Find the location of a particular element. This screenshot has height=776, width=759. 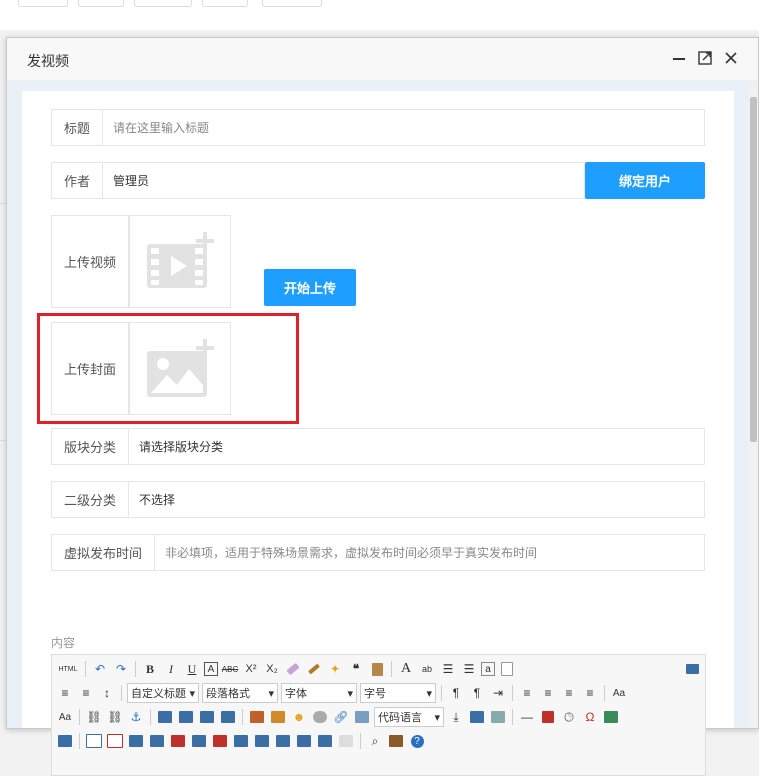

insert-frame-icon is located at coordinates (65, 741).